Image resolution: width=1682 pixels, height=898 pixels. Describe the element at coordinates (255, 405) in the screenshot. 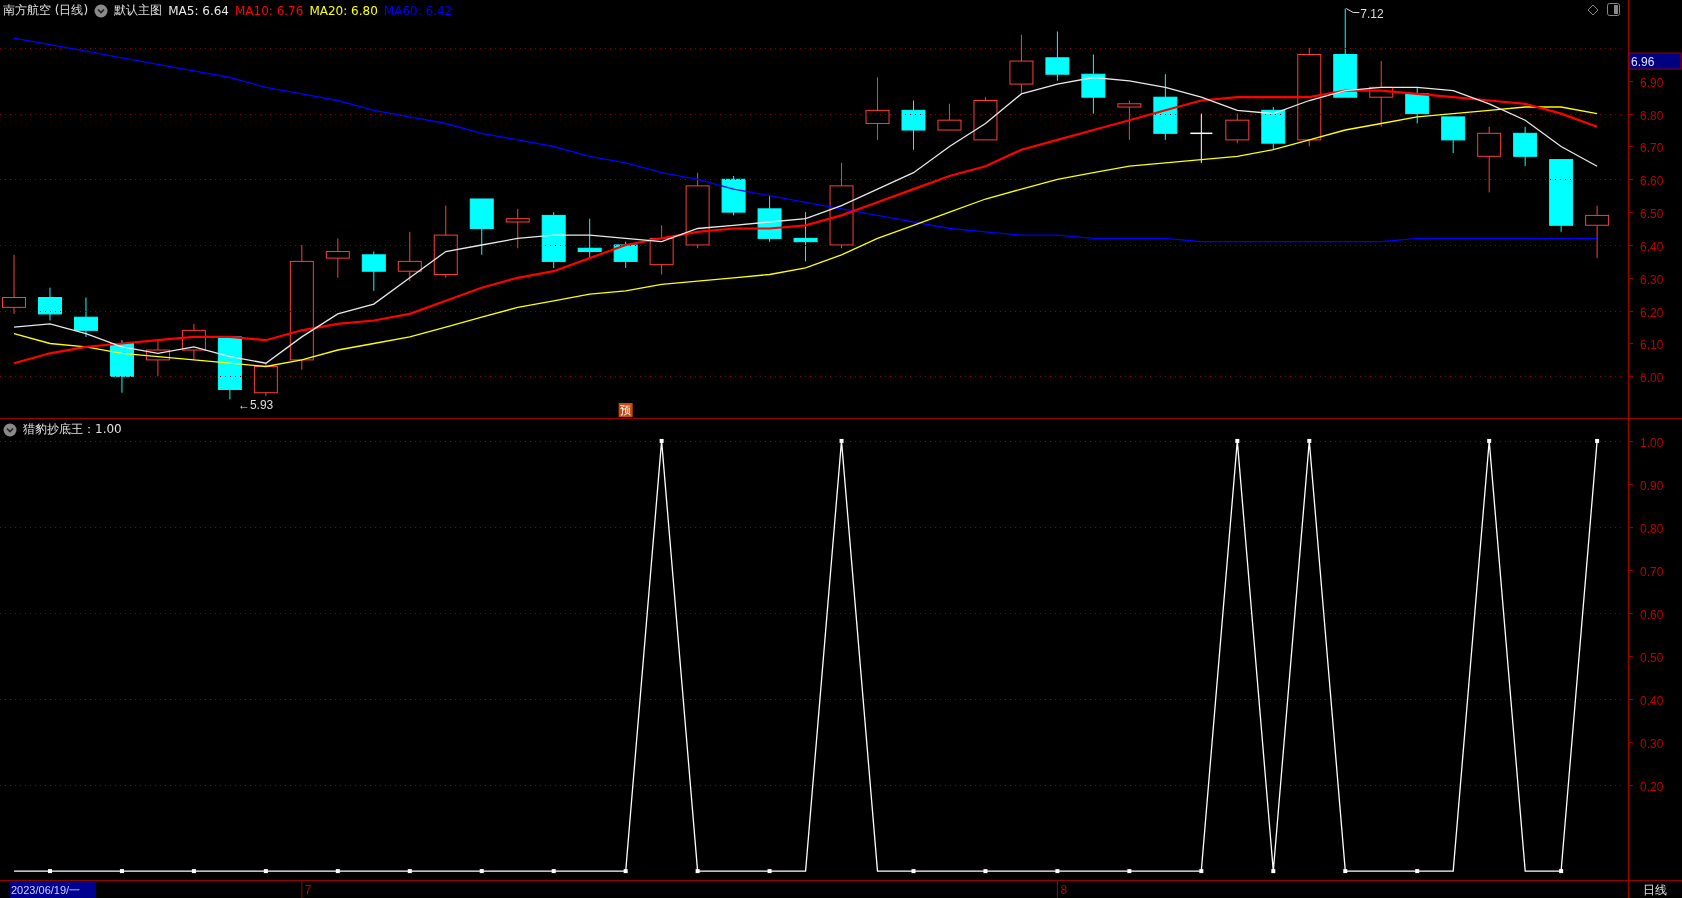

I see `low-price-label: ←5.93` at that location.